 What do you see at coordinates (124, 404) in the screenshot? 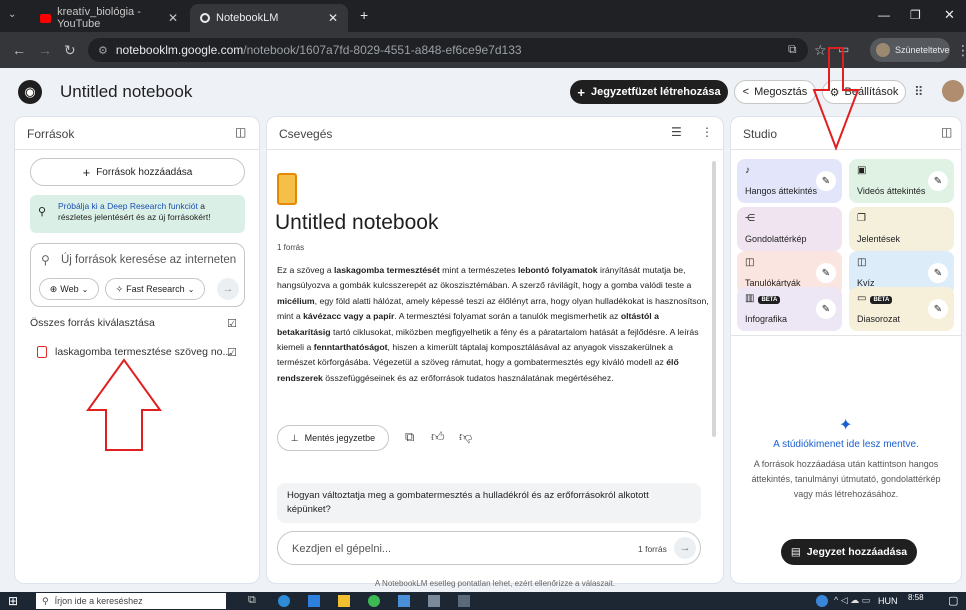
I see `up-arrow-annotation` at bounding box center [124, 404].